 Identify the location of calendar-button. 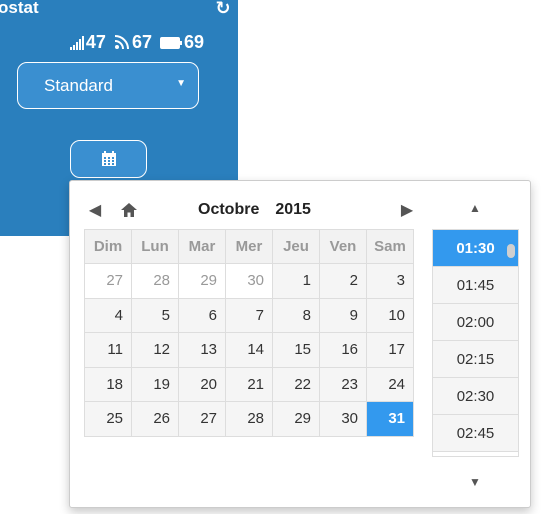
(108, 159).